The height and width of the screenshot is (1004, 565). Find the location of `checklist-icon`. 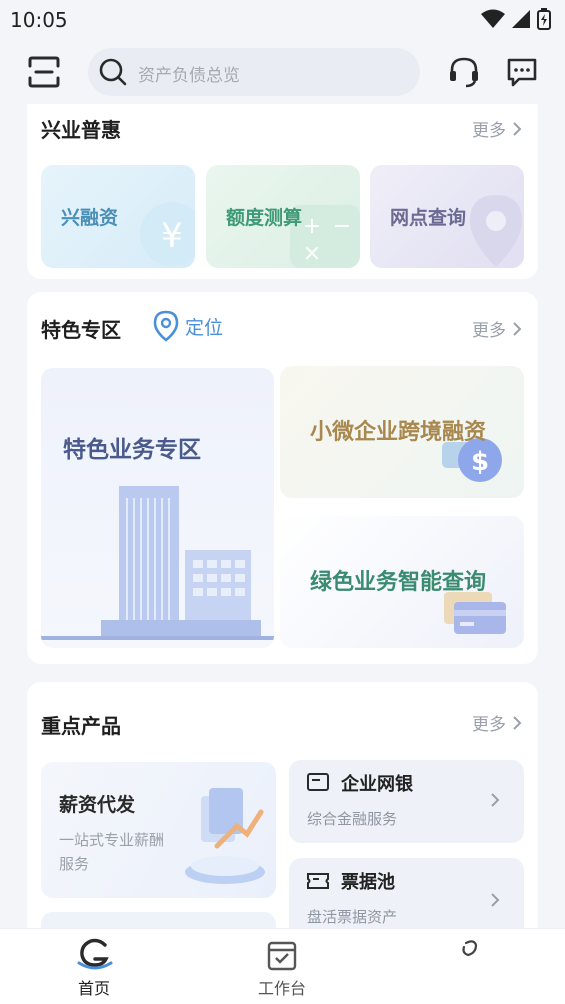

checklist-icon is located at coordinates (282, 956).